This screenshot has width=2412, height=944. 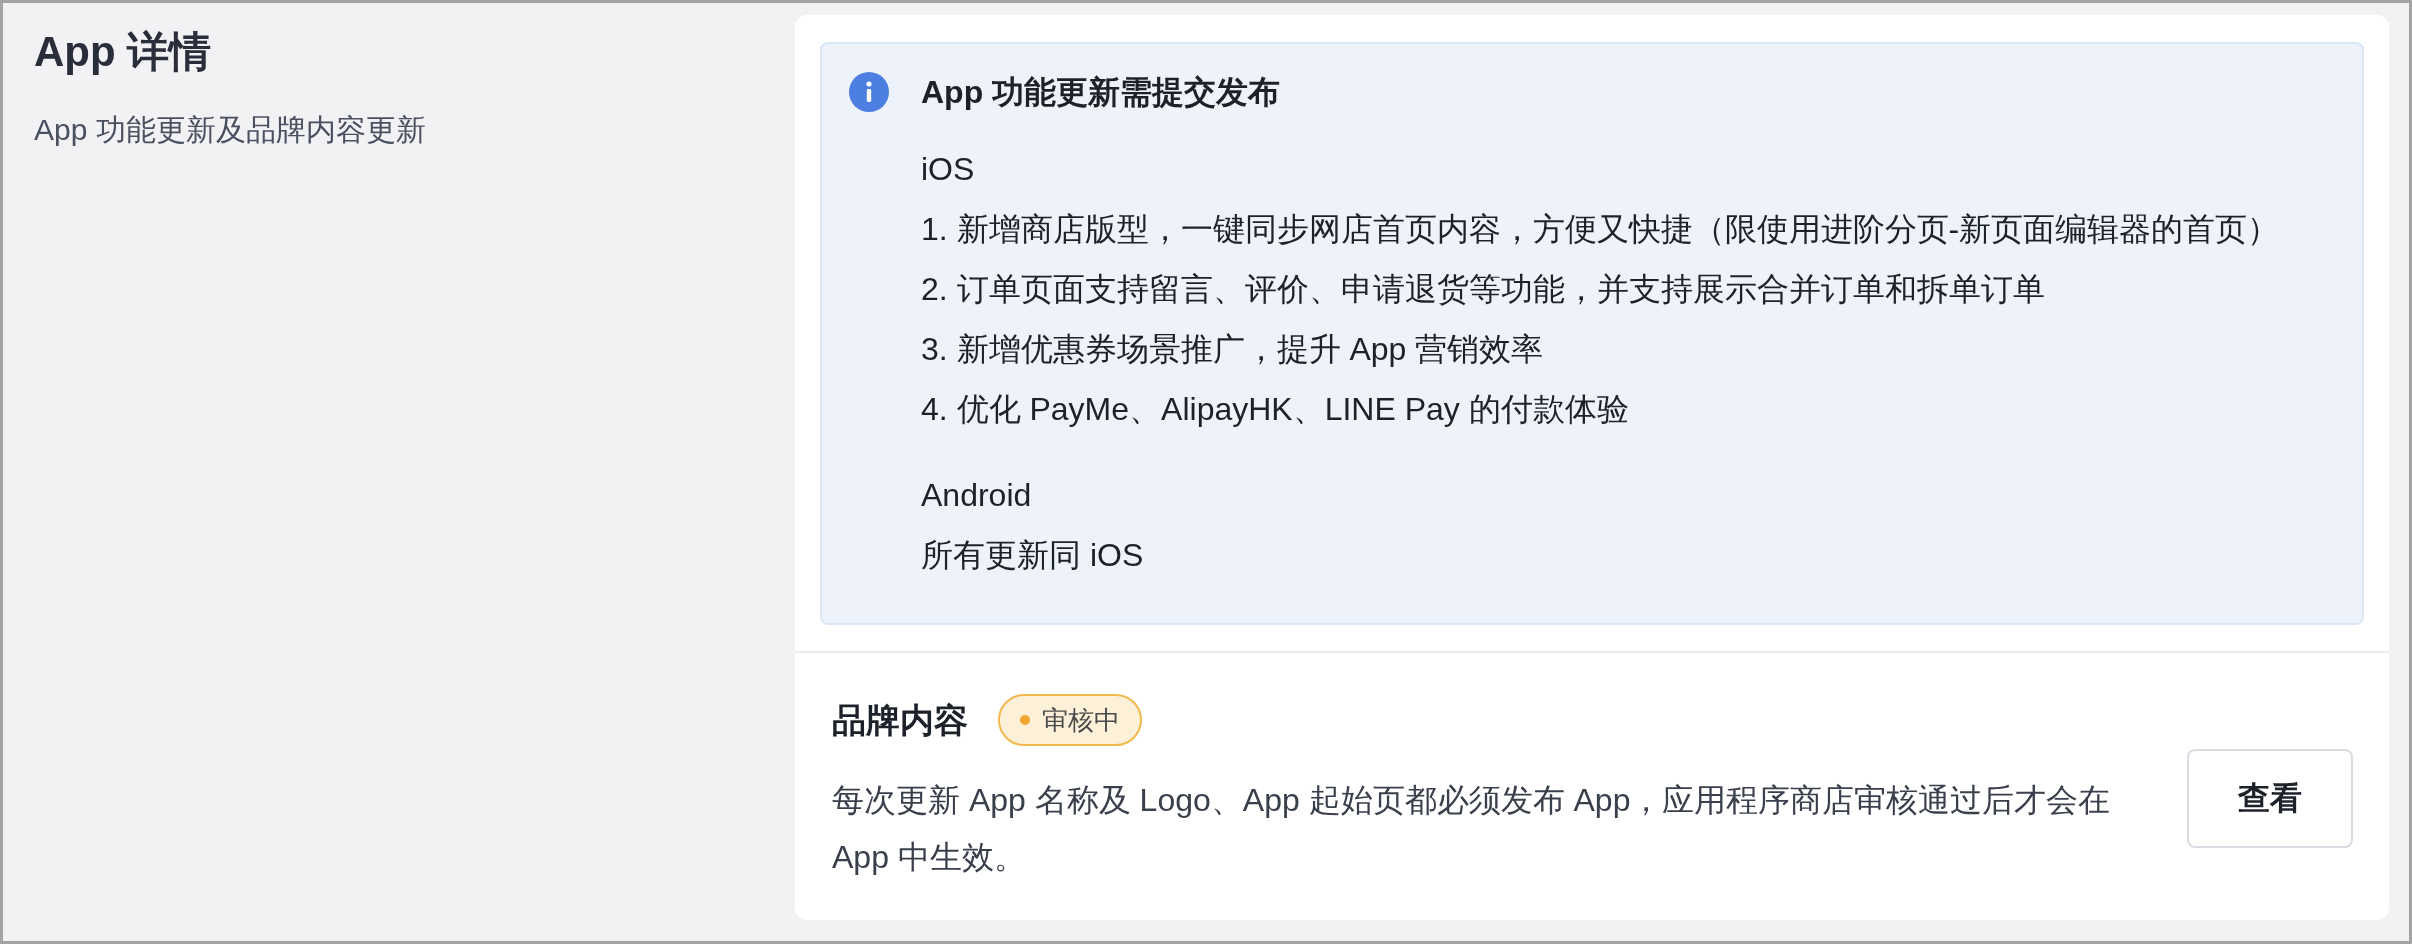 What do you see at coordinates (900, 720) in the screenshot?
I see `section-title: 品牌内容` at bounding box center [900, 720].